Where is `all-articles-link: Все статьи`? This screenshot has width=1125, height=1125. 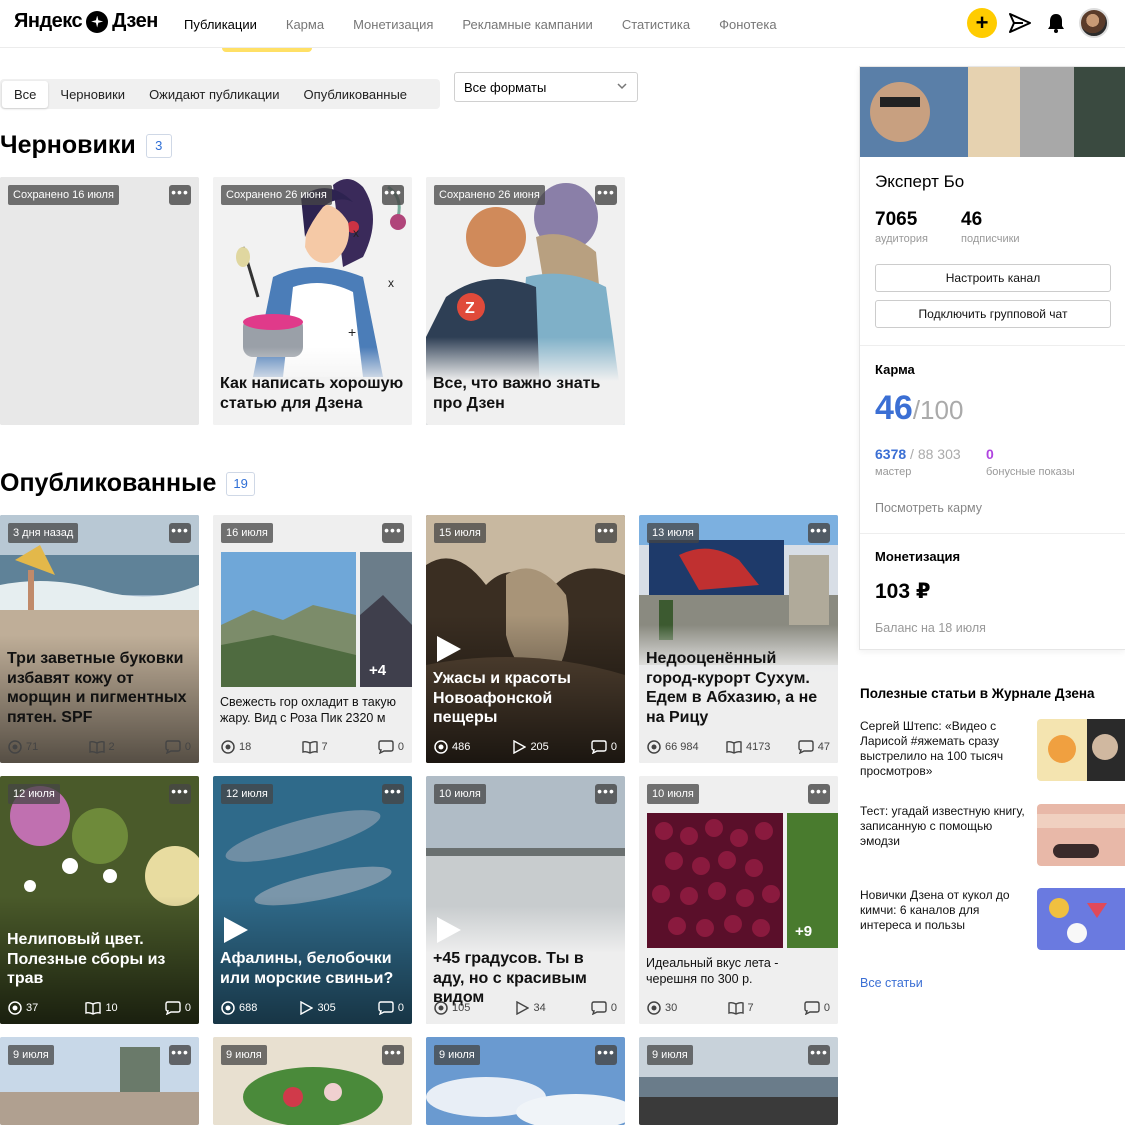
all-articles-link: Все статьи is located at coordinates (891, 983).